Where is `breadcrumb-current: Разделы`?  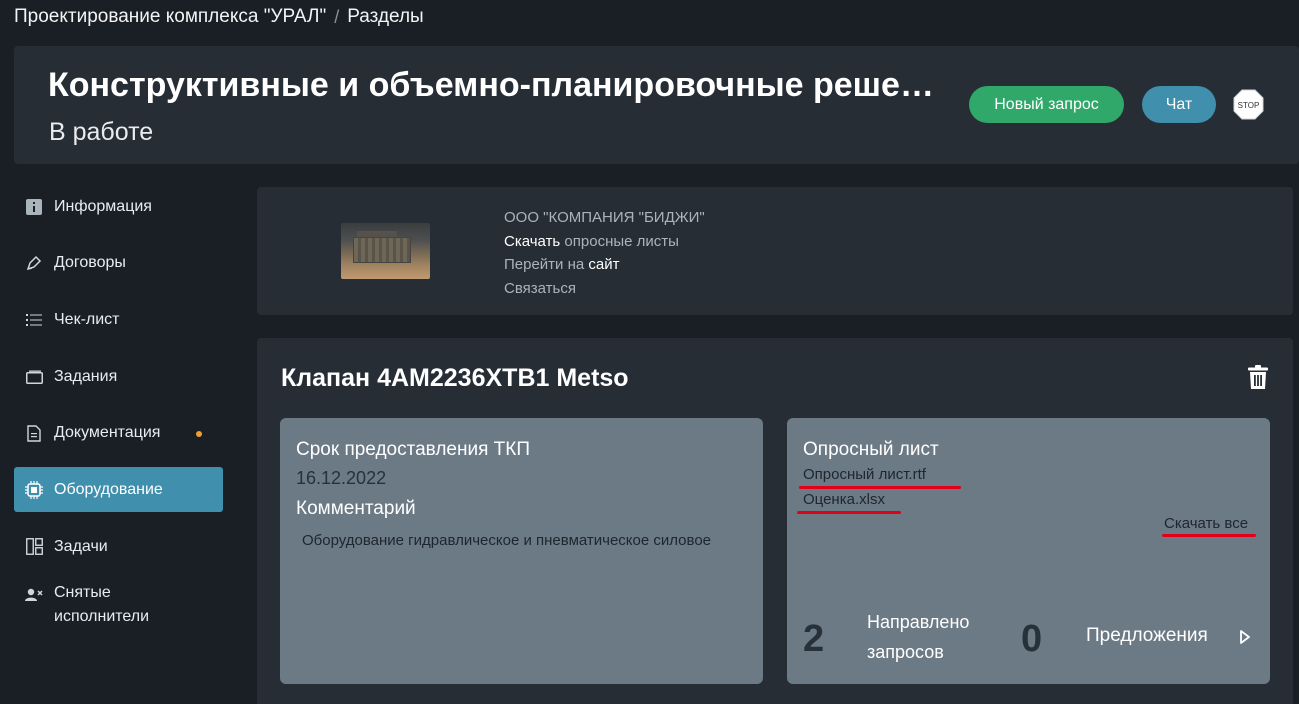 breadcrumb-current: Разделы is located at coordinates (385, 17).